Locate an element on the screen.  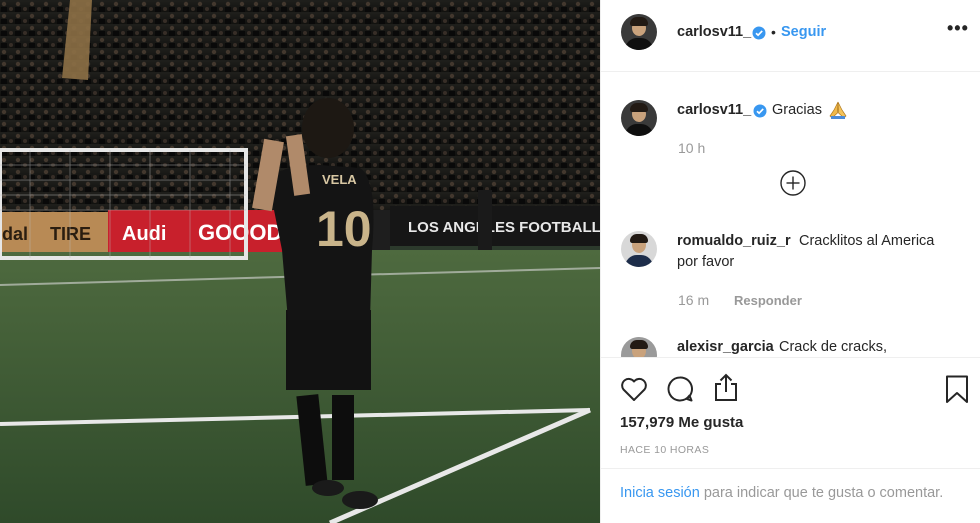
ad-board-text-1: dal is located at coordinates (15, 234).